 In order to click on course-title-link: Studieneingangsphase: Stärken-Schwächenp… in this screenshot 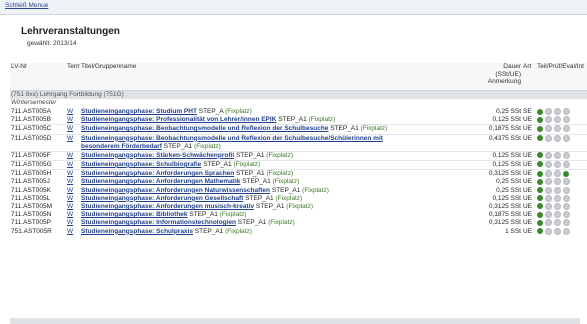, I will do `click(157, 155)`.